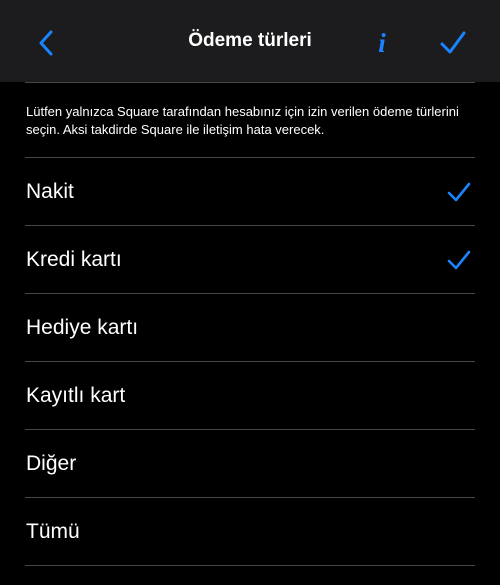 The image size is (500, 585). Describe the element at coordinates (250, 396) in the screenshot. I see `payment-type-option: Kayıtlı kart` at that location.